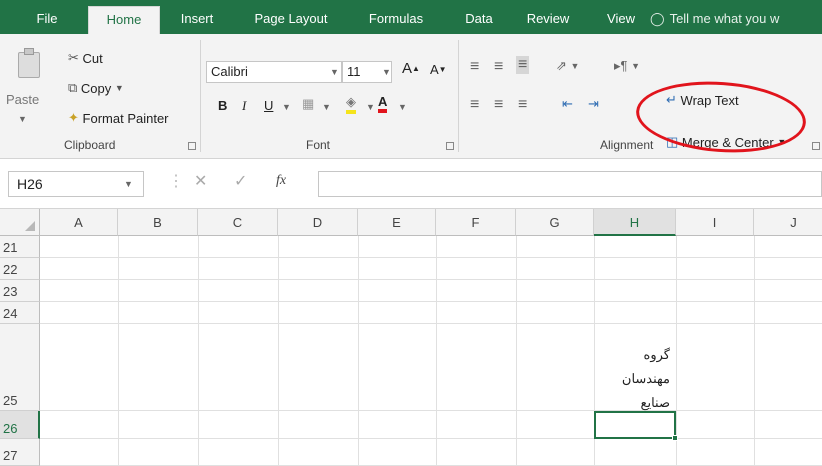 This screenshot has width=822, height=466. Describe the element at coordinates (386, 72) in the screenshot. I see `font-size-dropdown-icon: ▼` at that location.